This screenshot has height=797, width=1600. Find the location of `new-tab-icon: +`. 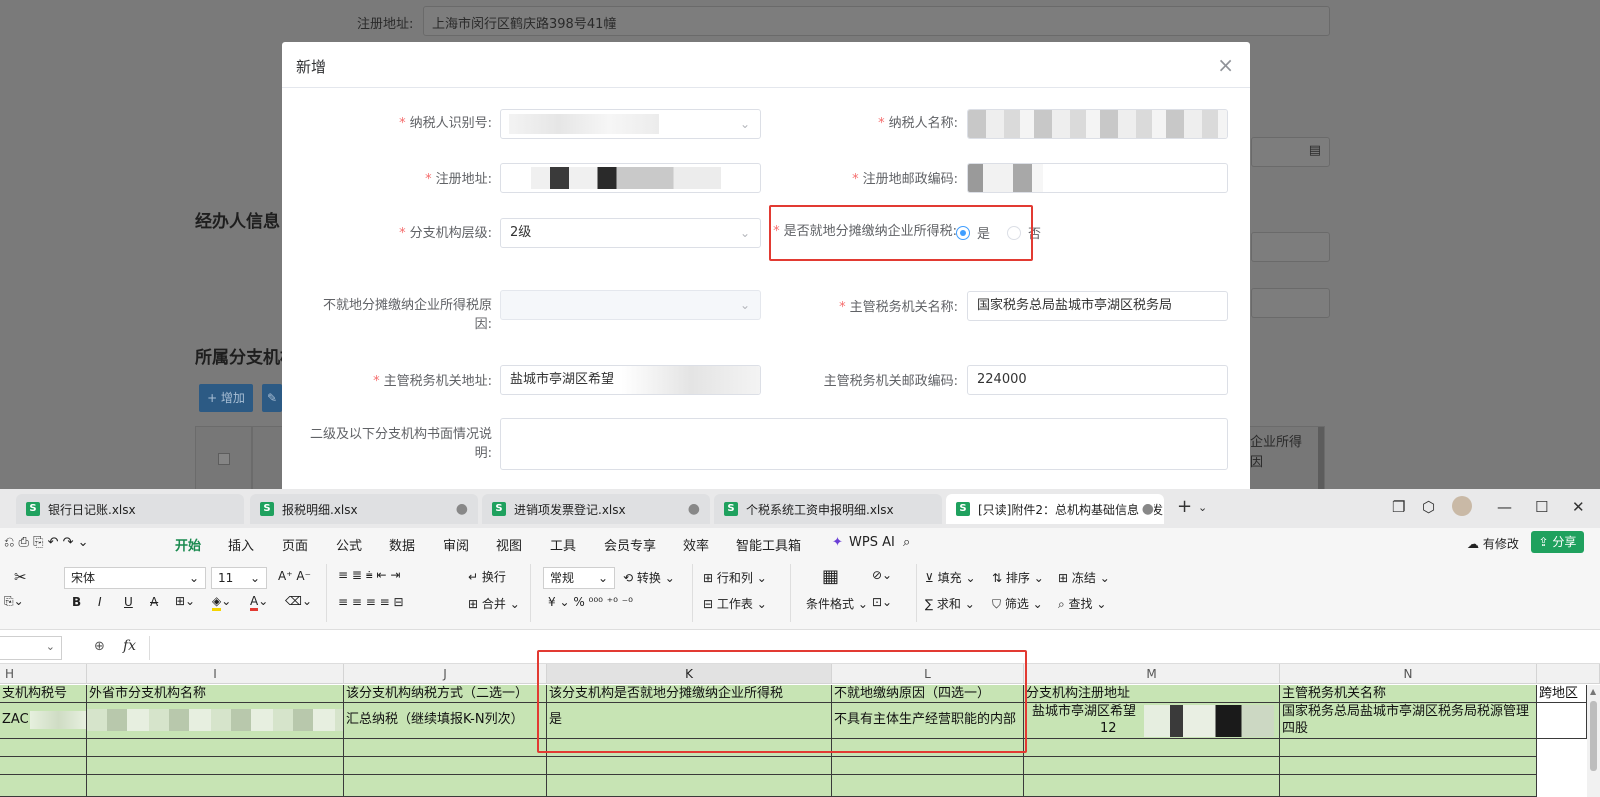

new-tab-icon: + is located at coordinates (1184, 506).